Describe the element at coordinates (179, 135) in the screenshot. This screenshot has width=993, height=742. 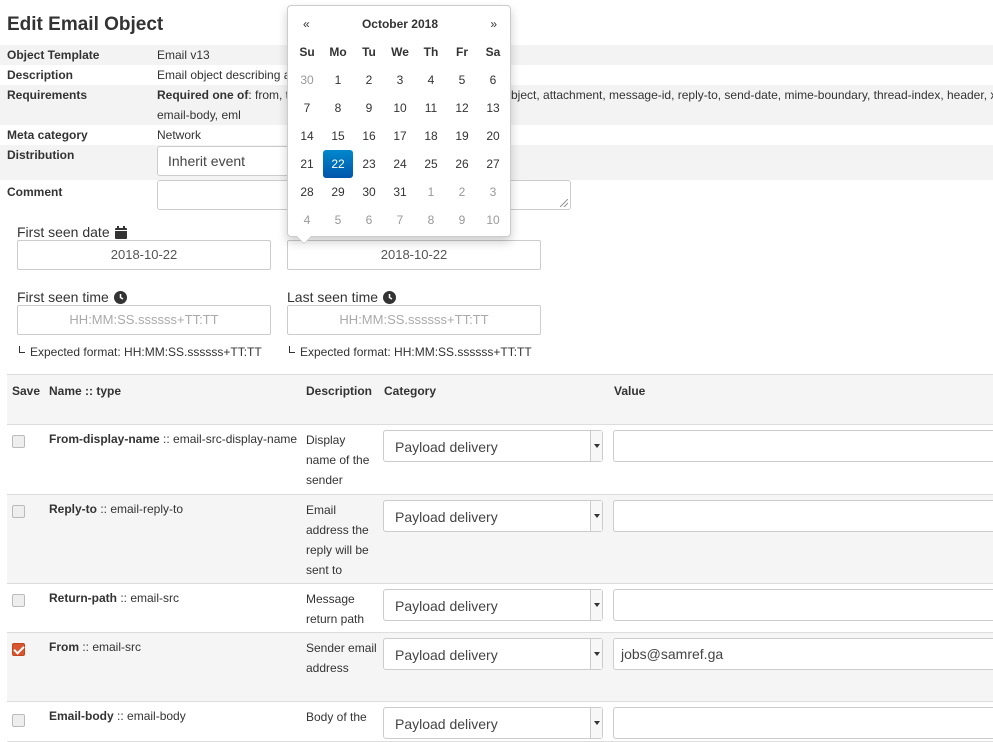
I see `meta-value: Network` at that location.